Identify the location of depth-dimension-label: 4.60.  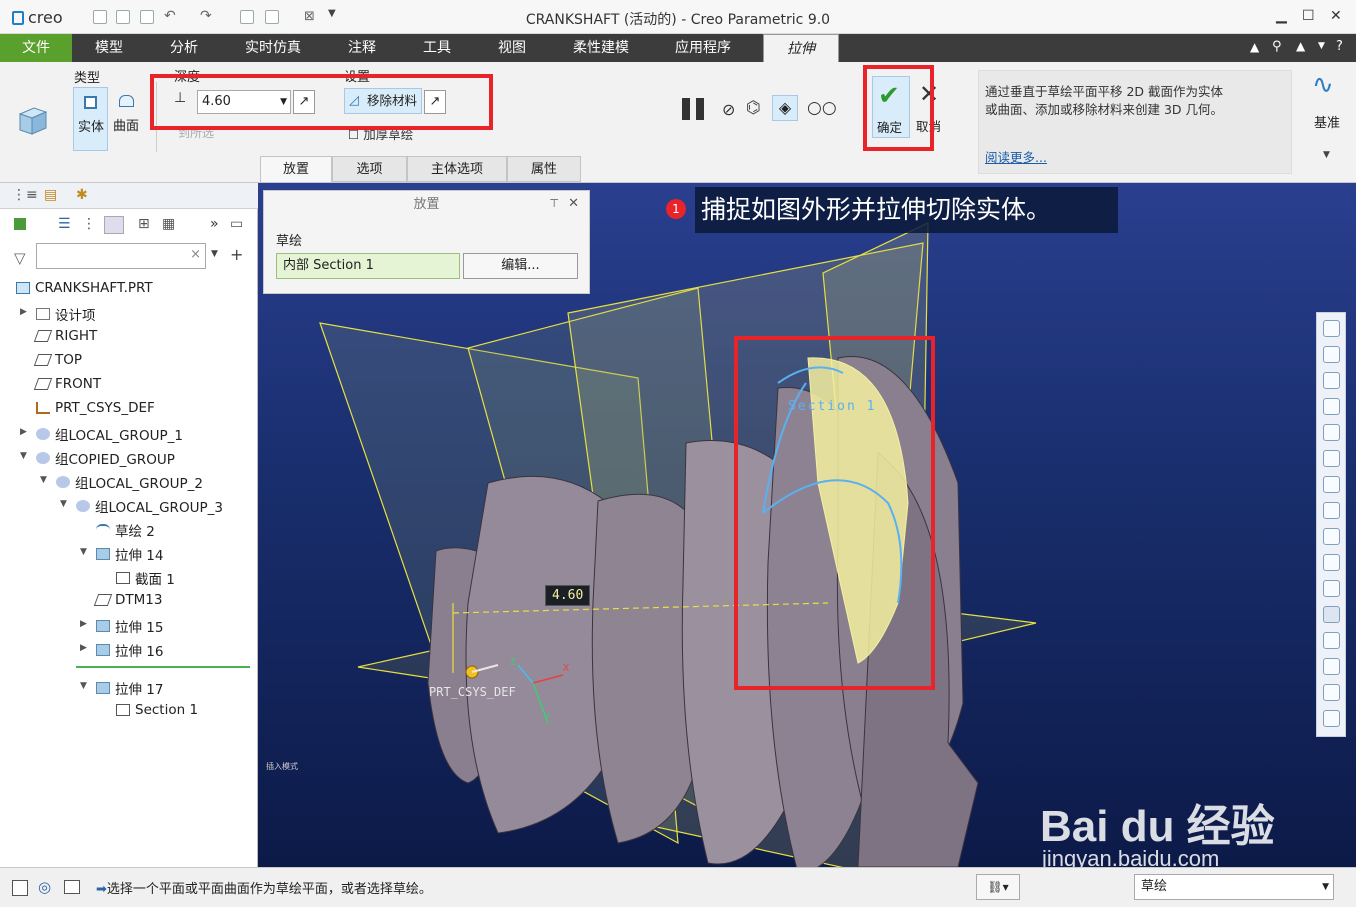
(568, 595).